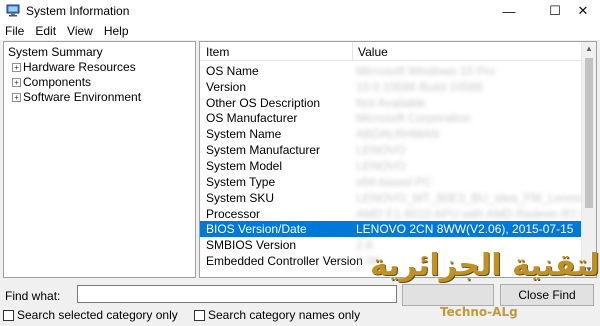 The image size is (600, 326). I want to click on tree-item-components: Components, so click(57, 82).